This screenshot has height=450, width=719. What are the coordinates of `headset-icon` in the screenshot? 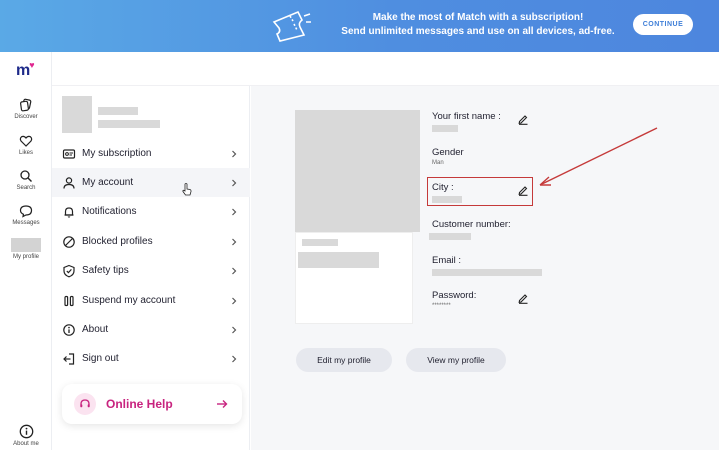 It's located at (85, 404).